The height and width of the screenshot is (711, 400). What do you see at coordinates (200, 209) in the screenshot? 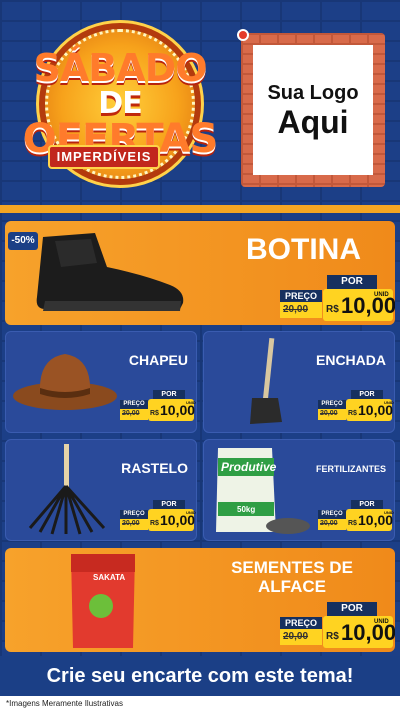
I see `divider-strip` at bounding box center [200, 209].